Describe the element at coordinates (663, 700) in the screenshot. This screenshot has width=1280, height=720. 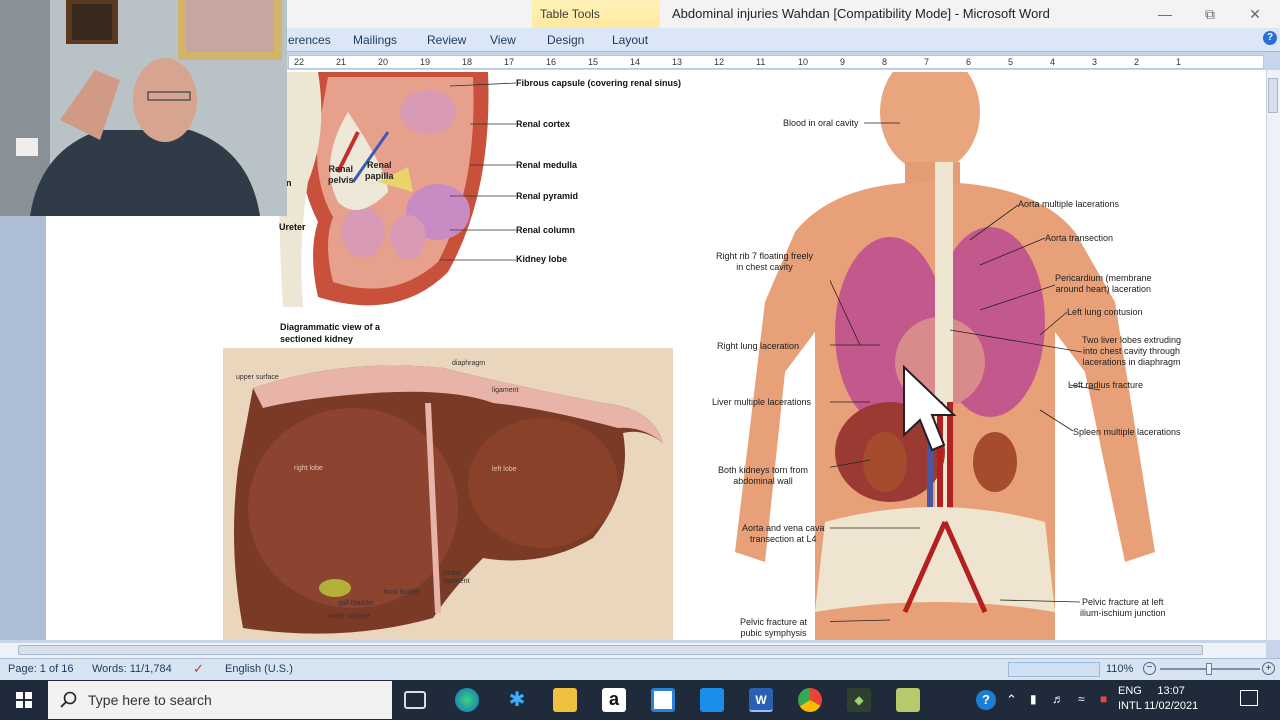
I see `microsoft-store-icon` at that location.